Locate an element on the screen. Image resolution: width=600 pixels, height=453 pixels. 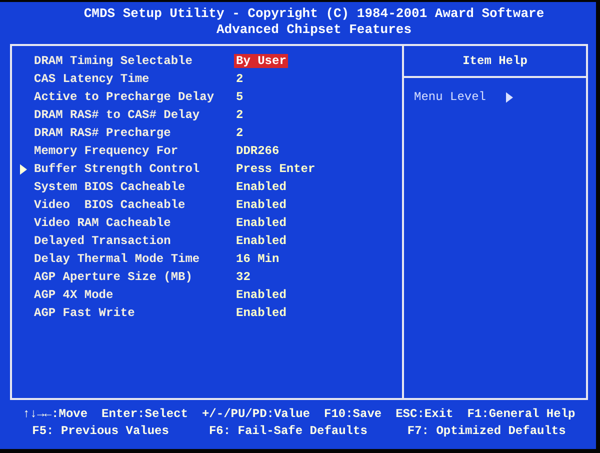
key-hint: F5: Previous Values is located at coordinates (100, 431).